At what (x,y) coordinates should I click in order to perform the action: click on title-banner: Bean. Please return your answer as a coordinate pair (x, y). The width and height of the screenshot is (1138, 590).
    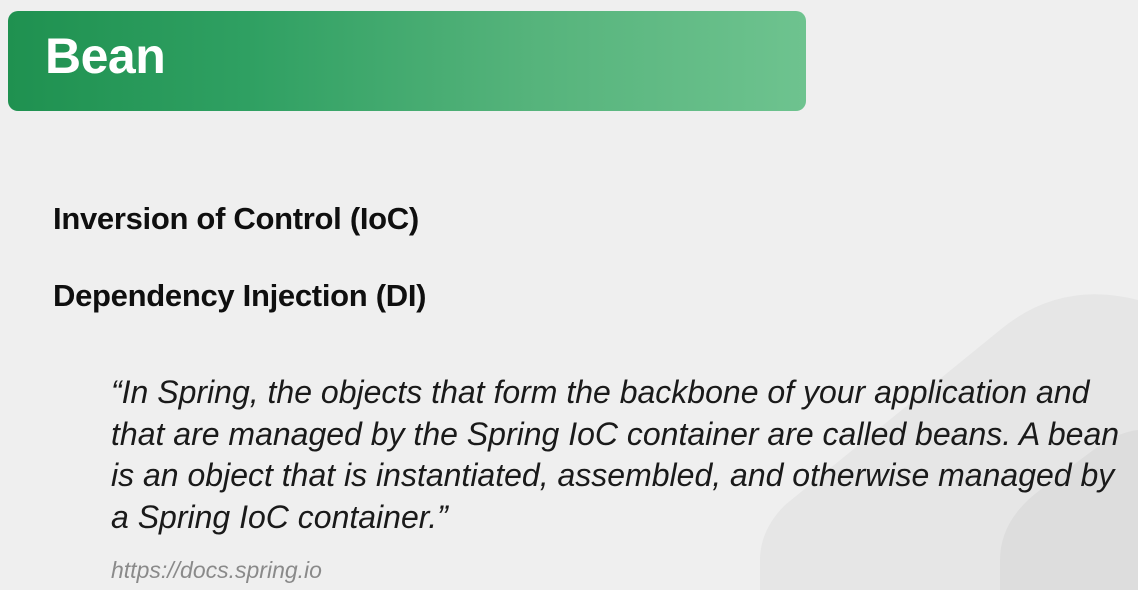
    Looking at the image, I should click on (407, 61).